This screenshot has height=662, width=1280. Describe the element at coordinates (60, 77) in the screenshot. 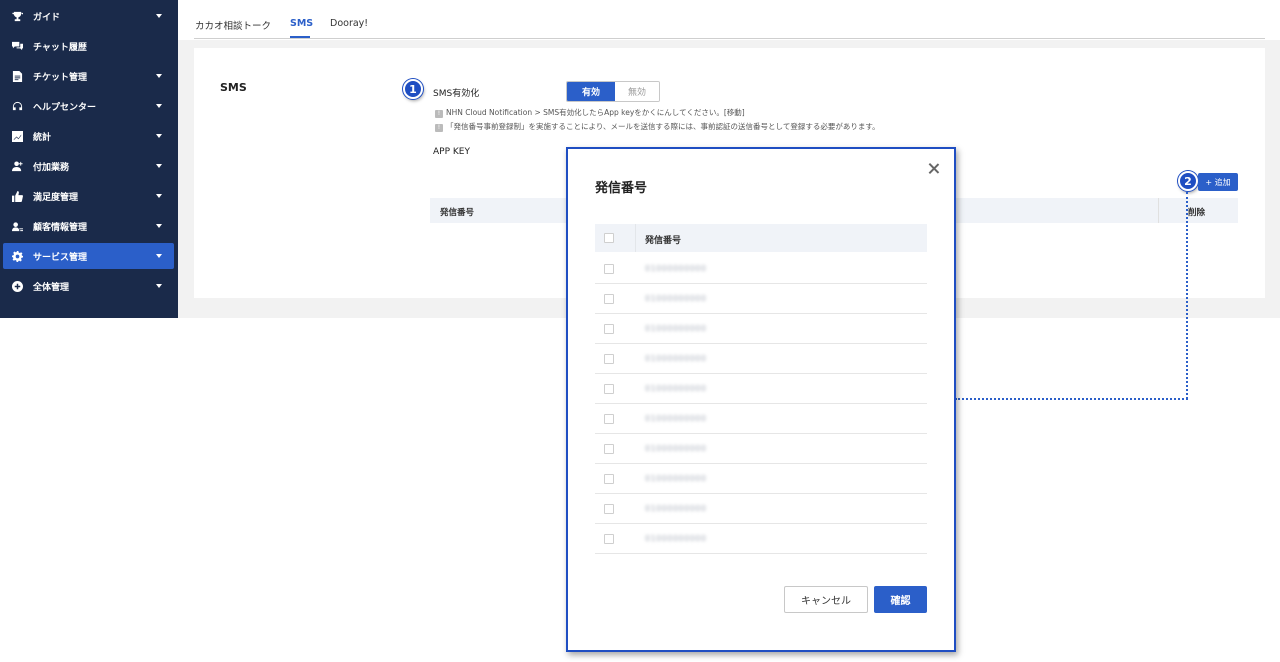

I see `sidebar-item-label: チケット管理` at that location.